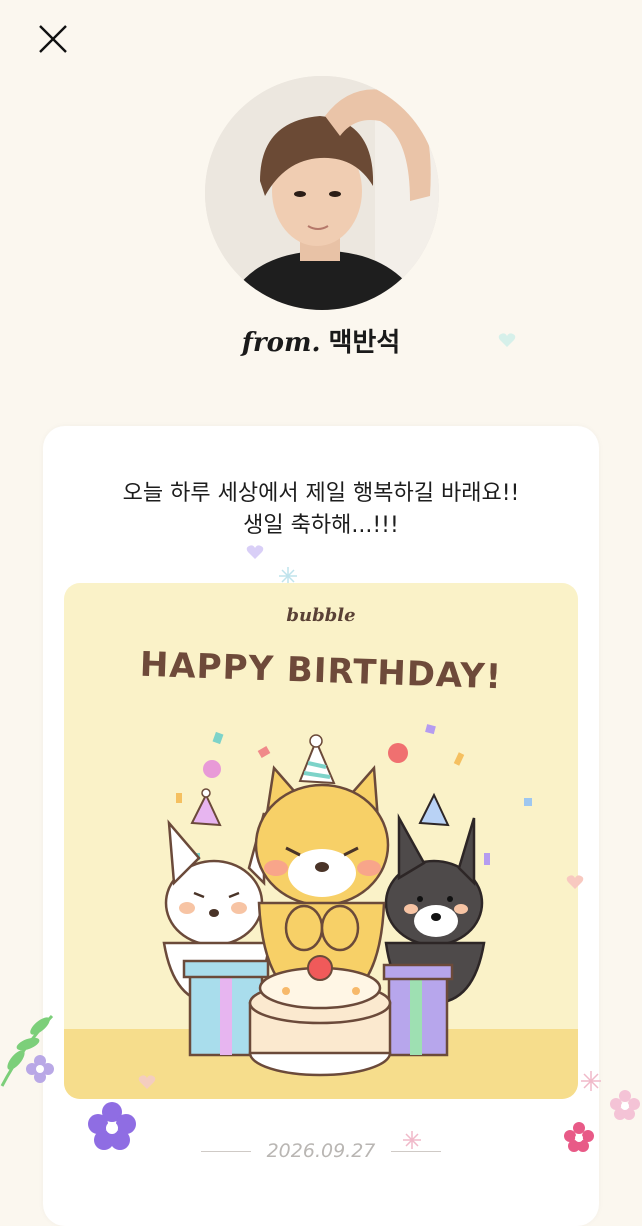 The height and width of the screenshot is (1226, 642). I want to click on sender-line: from. 맥반석, so click(321, 340).